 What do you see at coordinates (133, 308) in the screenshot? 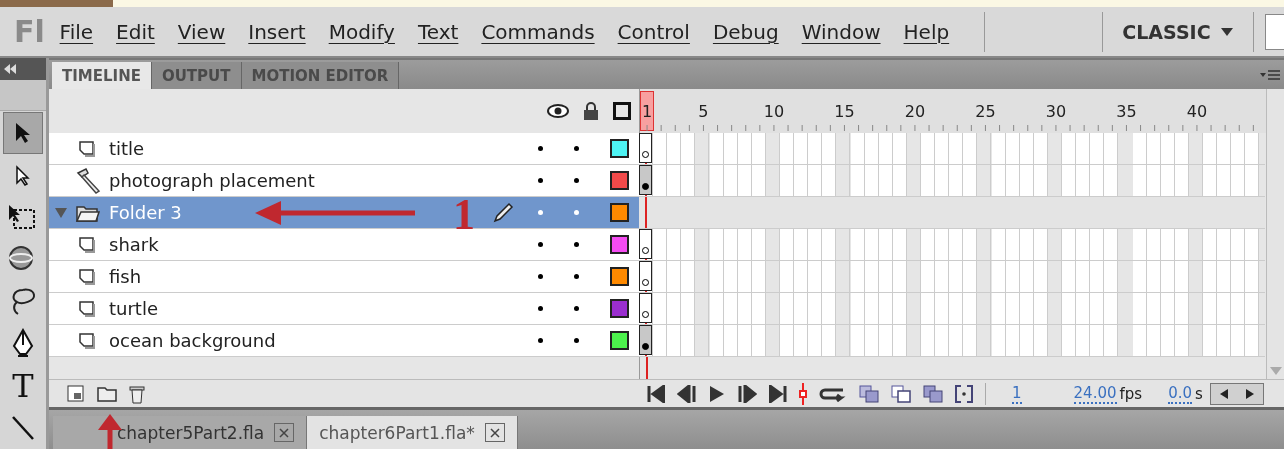
I see `layer-name: turtle` at bounding box center [133, 308].